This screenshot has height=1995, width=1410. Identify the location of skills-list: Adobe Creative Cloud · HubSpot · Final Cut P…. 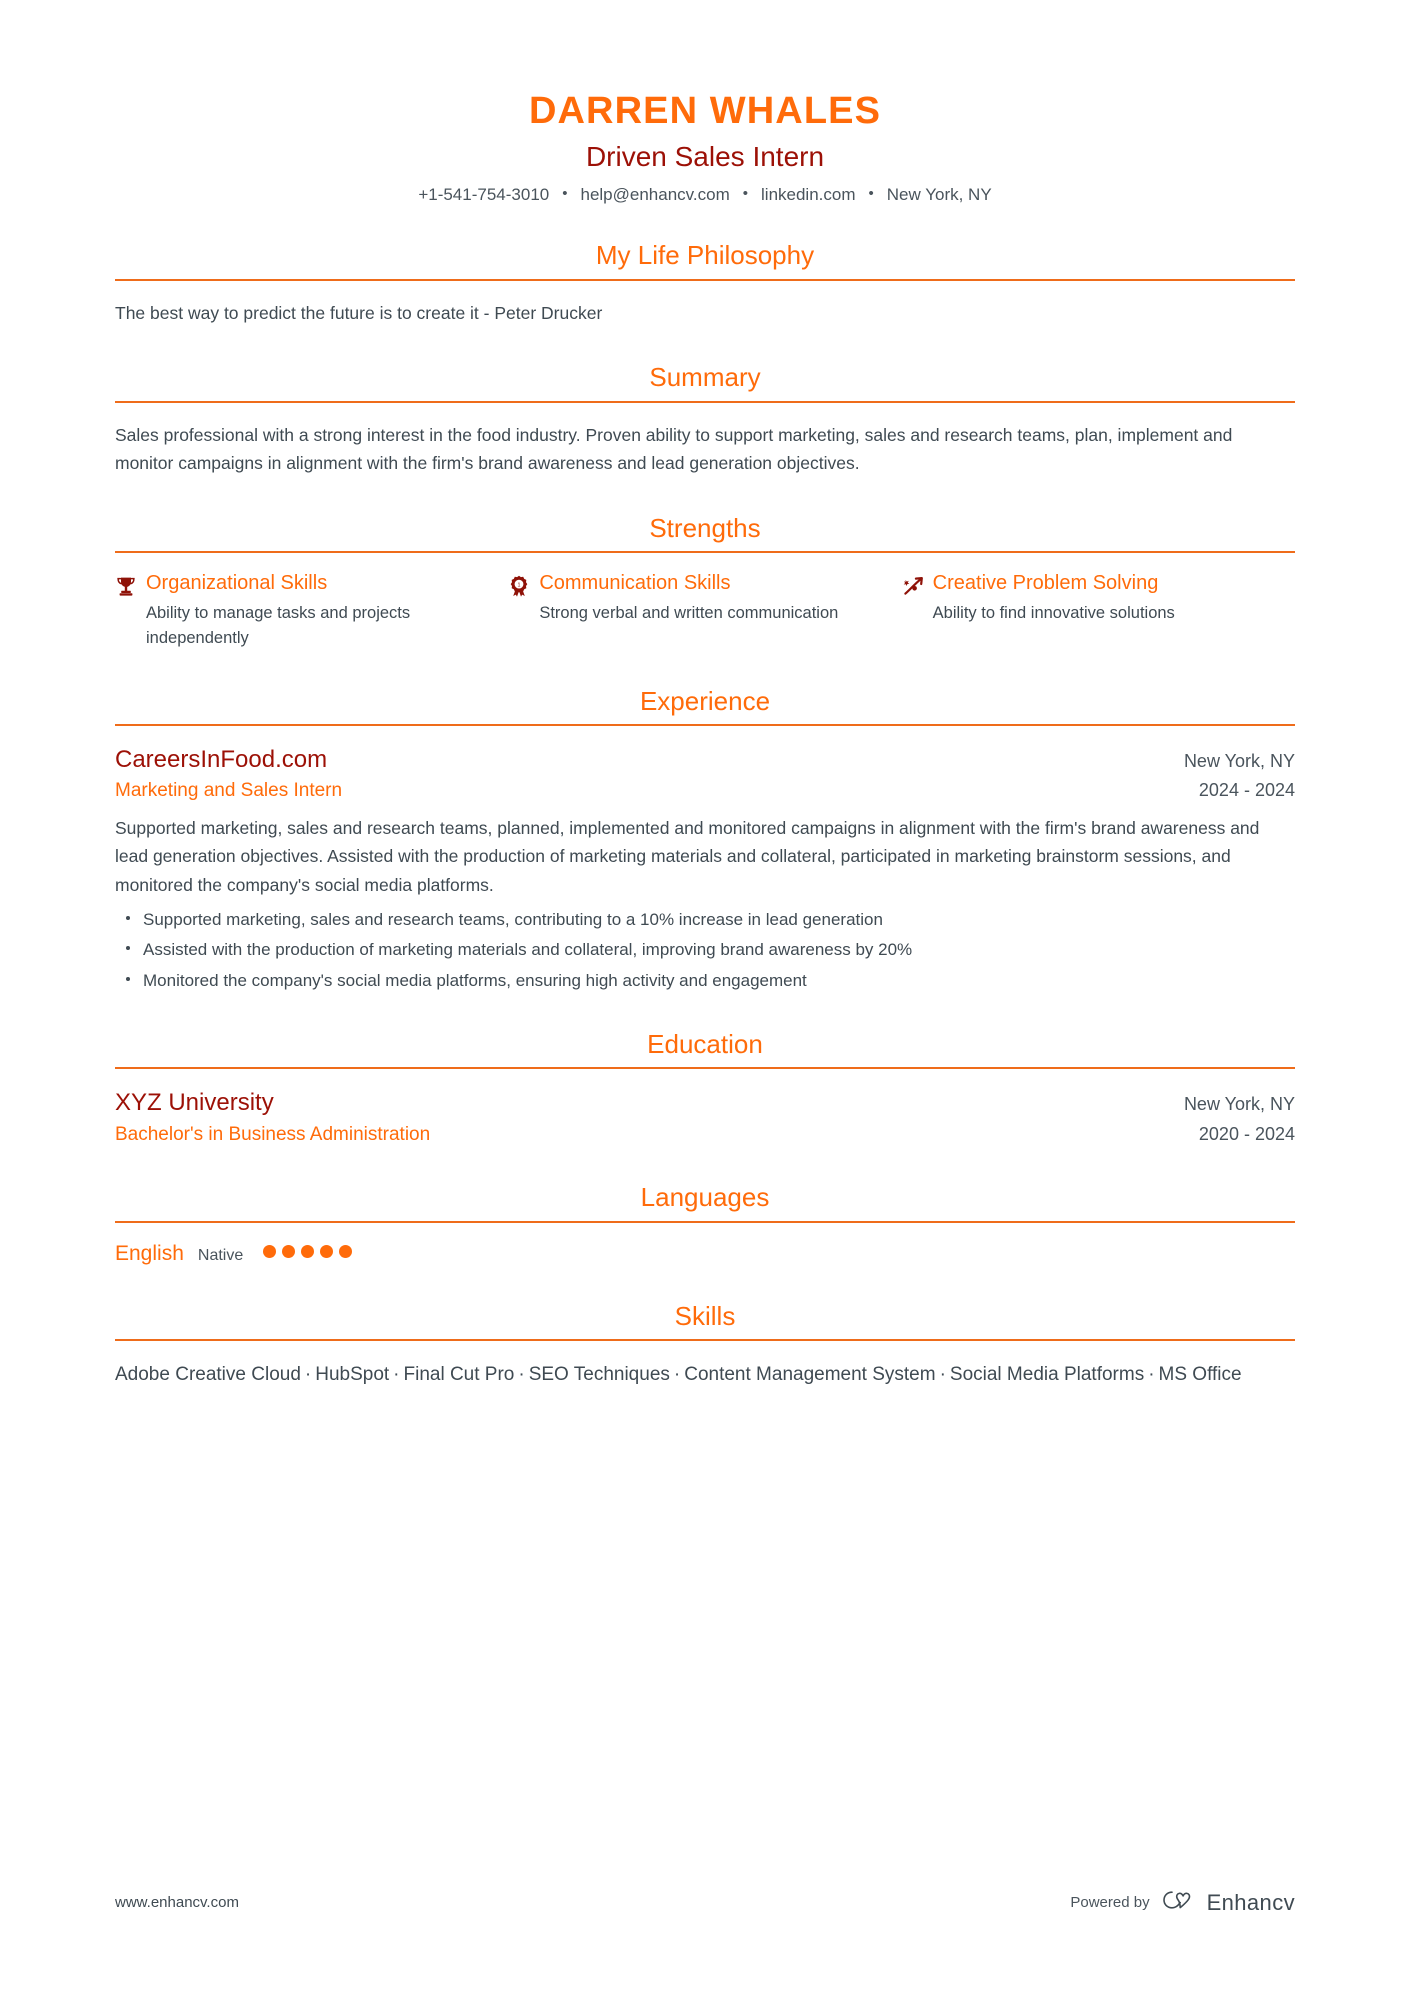
(705, 1374).